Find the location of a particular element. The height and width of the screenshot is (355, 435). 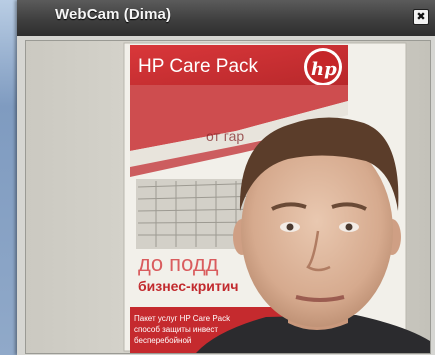

poster-subheadline: бизнес-критич is located at coordinates (188, 286).